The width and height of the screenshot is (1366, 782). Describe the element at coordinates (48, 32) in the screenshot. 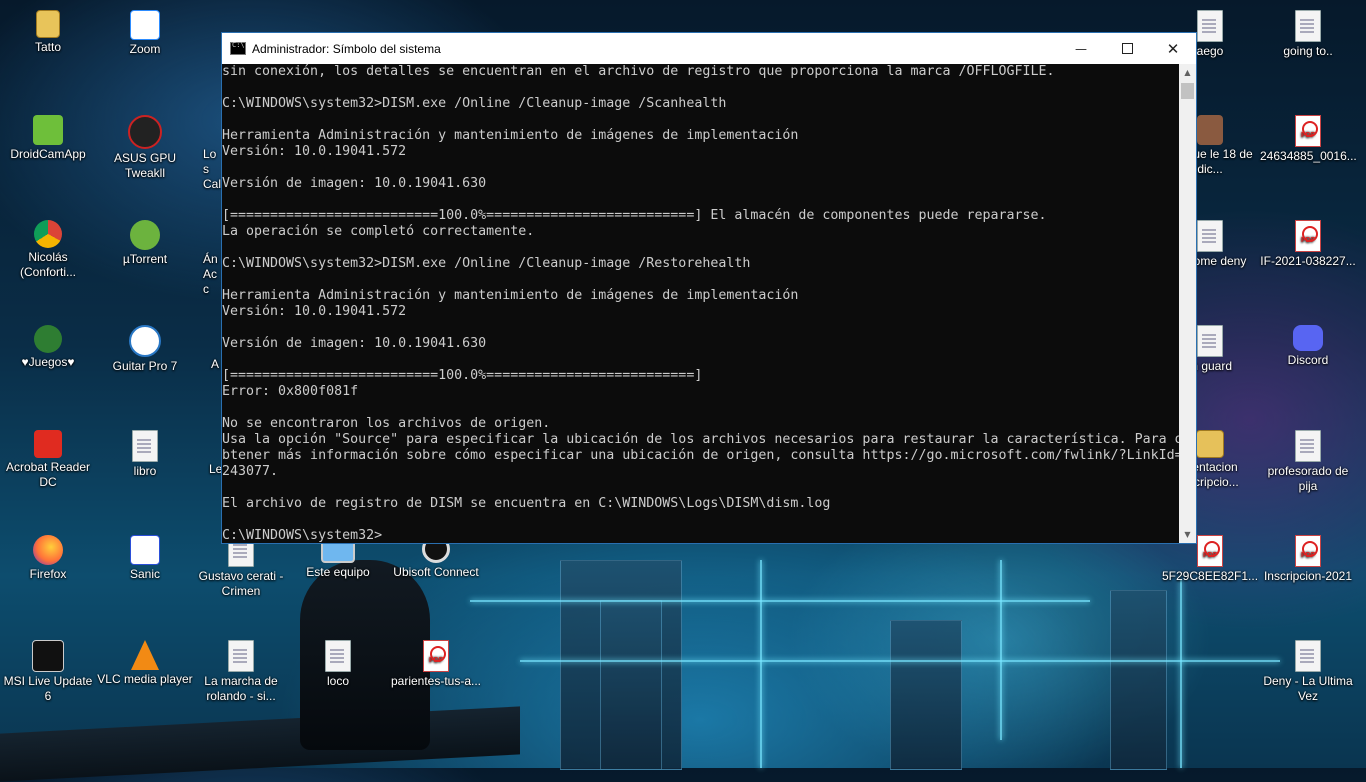

I see `desktop-icon-tatto: Tatto` at that location.